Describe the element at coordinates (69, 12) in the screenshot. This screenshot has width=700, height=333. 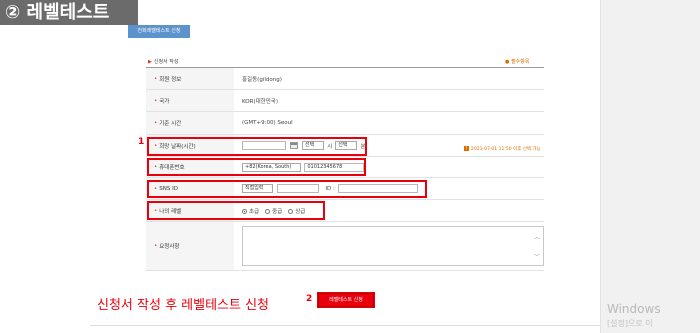
I see `step-badge: ② 레벨테스트` at that location.